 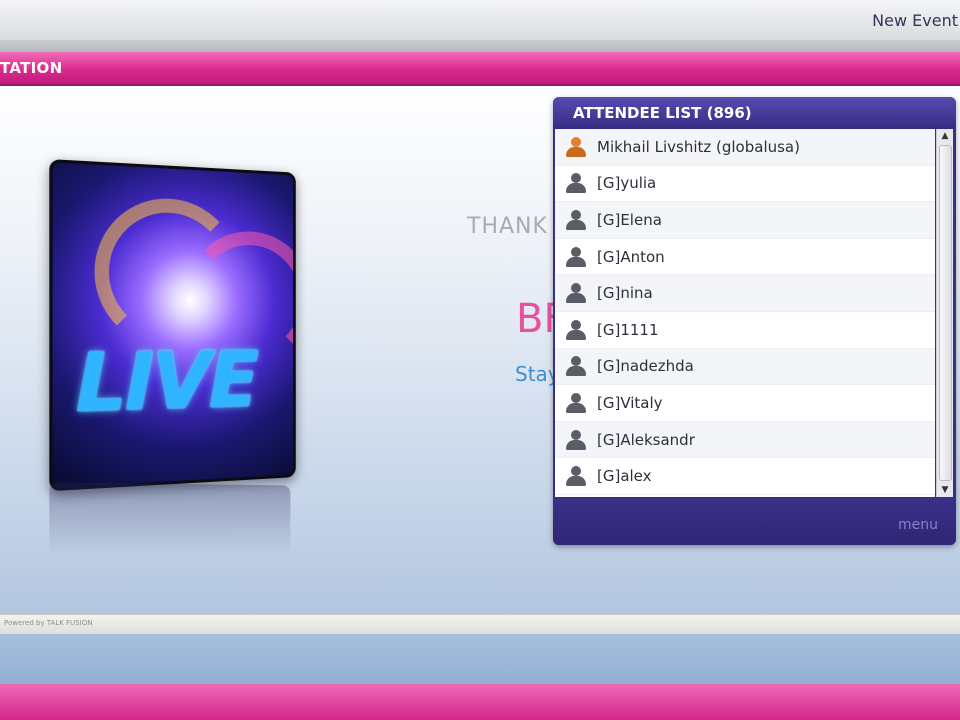 I want to click on toolbar-divider, so click(x=480, y=46).